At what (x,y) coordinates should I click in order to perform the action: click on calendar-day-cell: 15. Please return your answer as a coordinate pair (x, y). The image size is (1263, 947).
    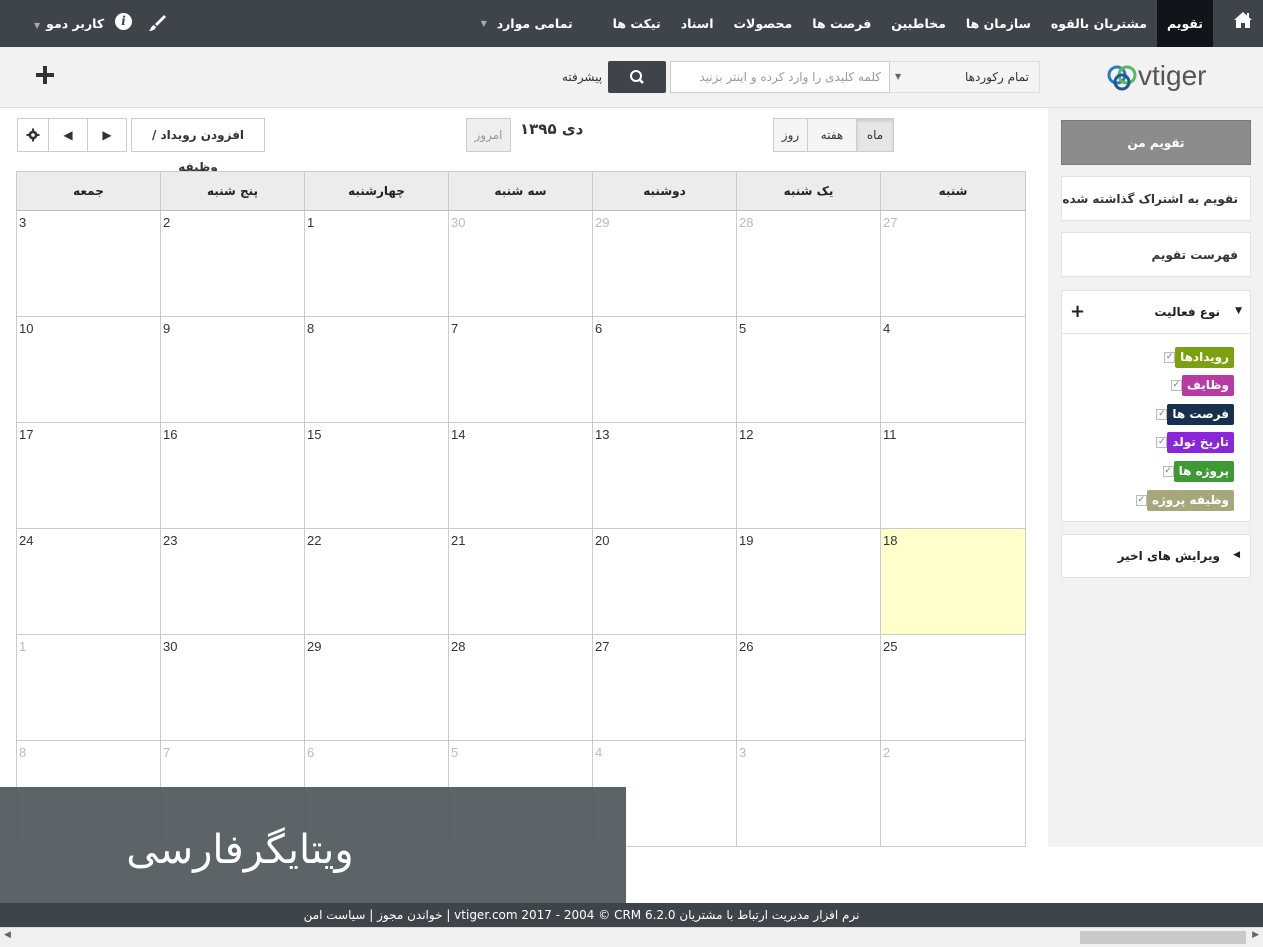
    Looking at the image, I should click on (376, 475).